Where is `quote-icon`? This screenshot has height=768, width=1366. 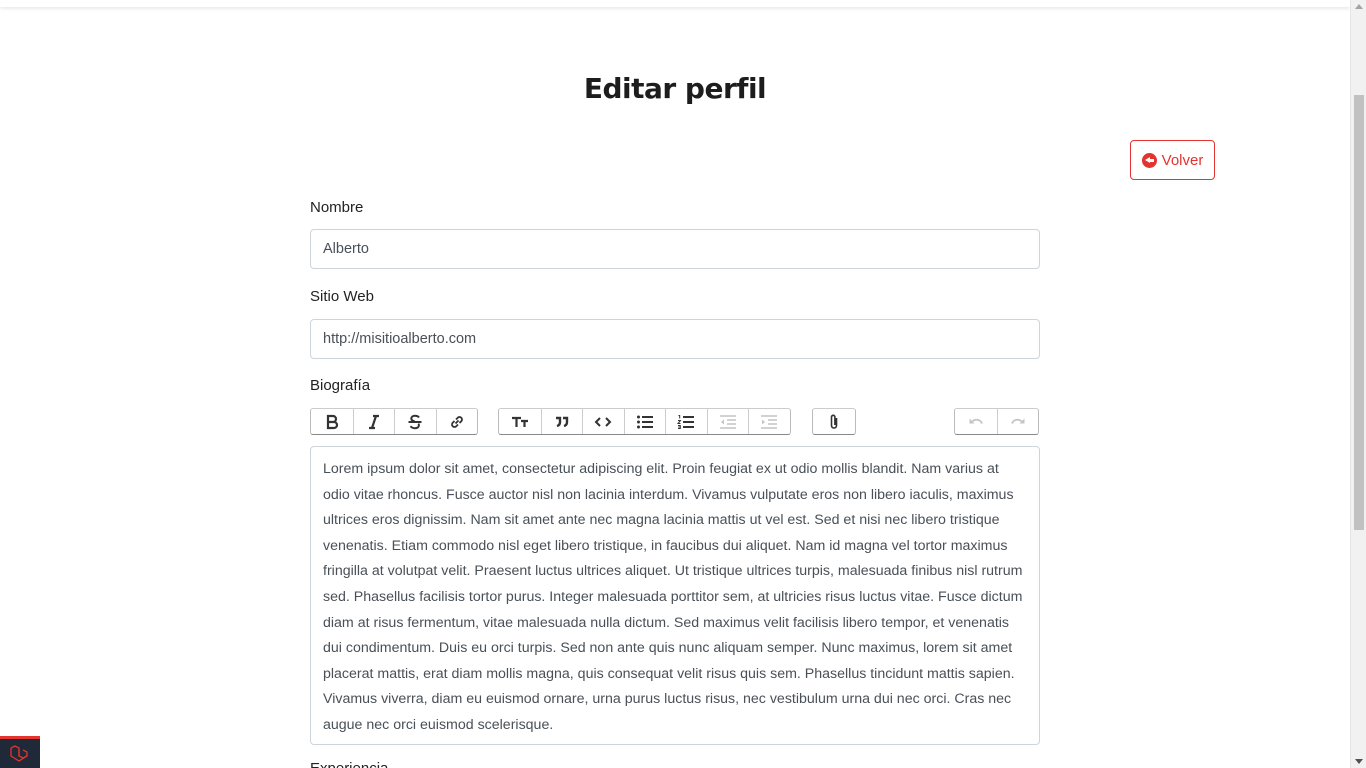
quote-icon is located at coordinates (561, 421).